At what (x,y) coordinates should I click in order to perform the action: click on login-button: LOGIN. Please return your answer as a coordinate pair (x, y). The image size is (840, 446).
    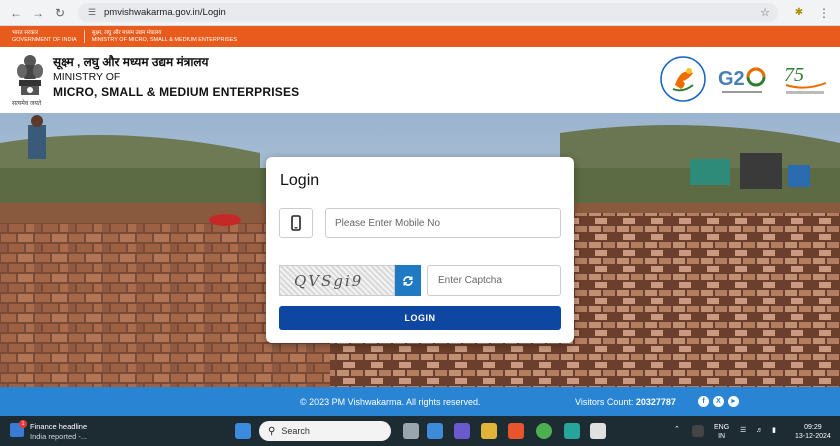
    Looking at the image, I should click on (420, 318).